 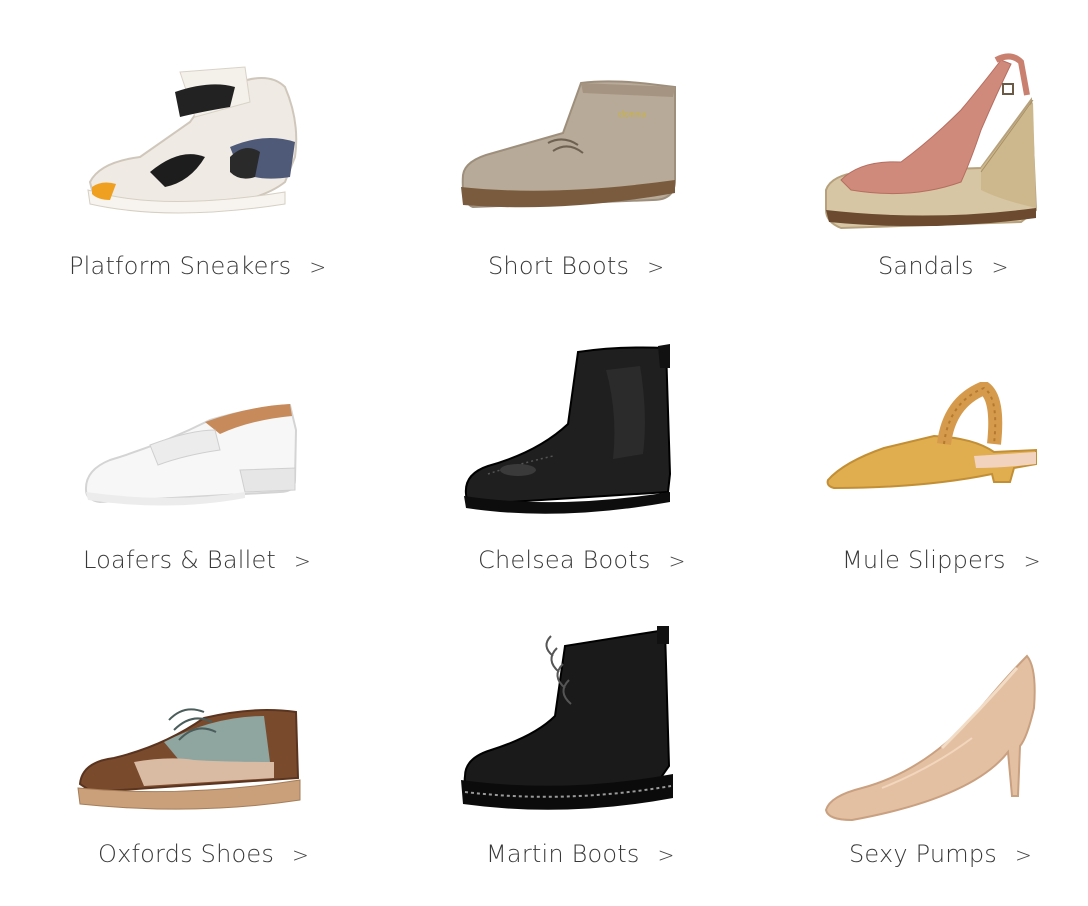 What do you see at coordinates (930, 738) in the screenshot?
I see `pump-icon` at bounding box center [930, 738].